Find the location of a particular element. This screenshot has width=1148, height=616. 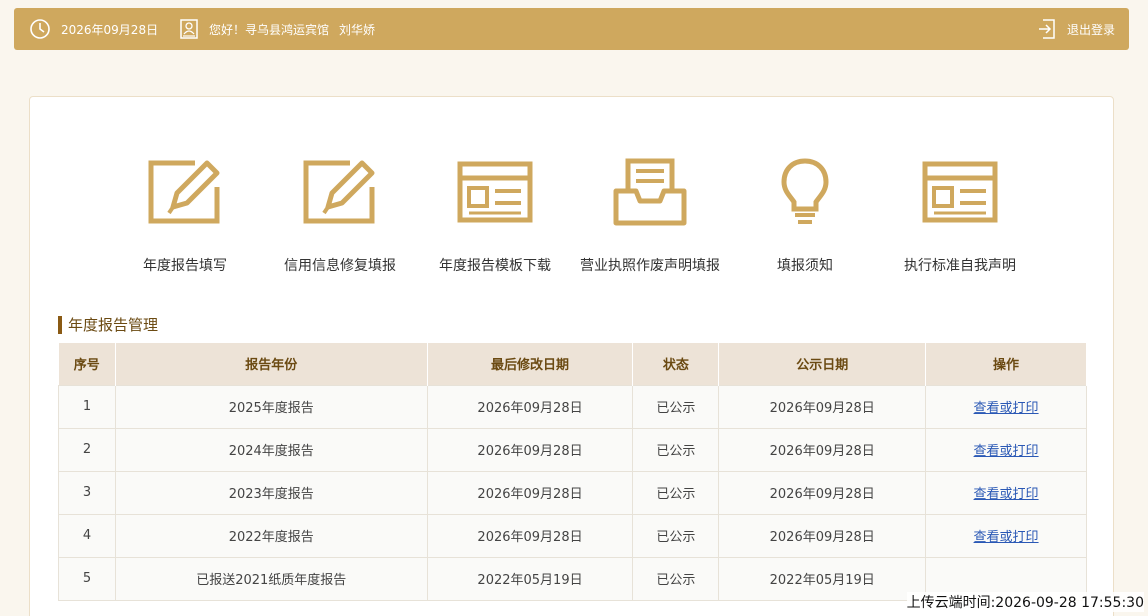

cell-report-year: 2022年度报告 is located at coordinates (271, 535).